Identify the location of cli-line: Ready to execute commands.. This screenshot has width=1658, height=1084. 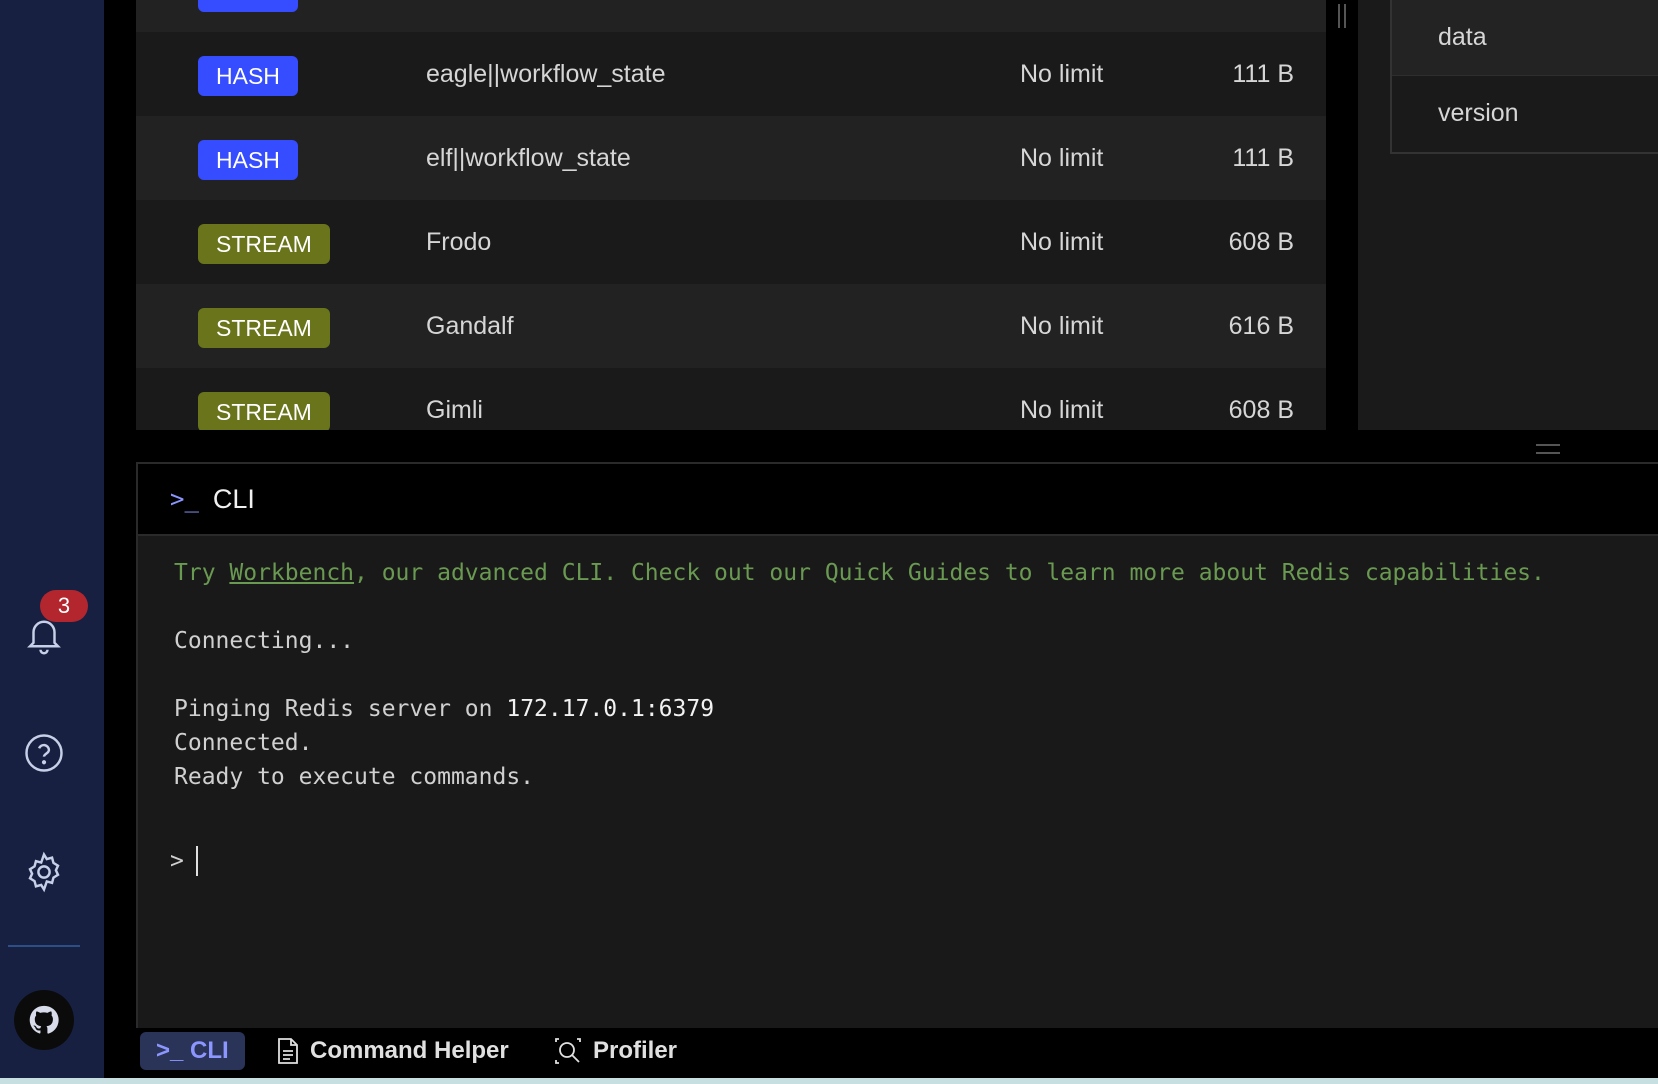
(354, 777).